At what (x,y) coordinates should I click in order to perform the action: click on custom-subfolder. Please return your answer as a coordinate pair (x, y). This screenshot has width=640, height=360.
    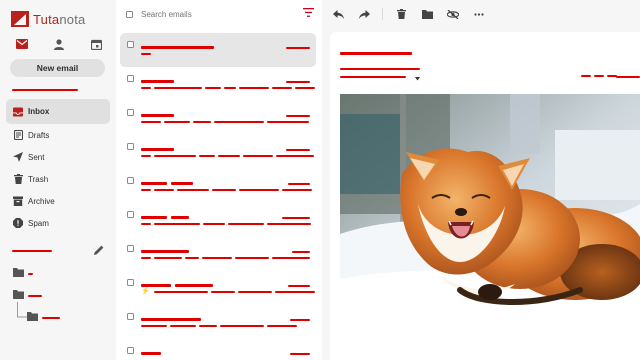
    Looking at the image, I should click on (43, 317).